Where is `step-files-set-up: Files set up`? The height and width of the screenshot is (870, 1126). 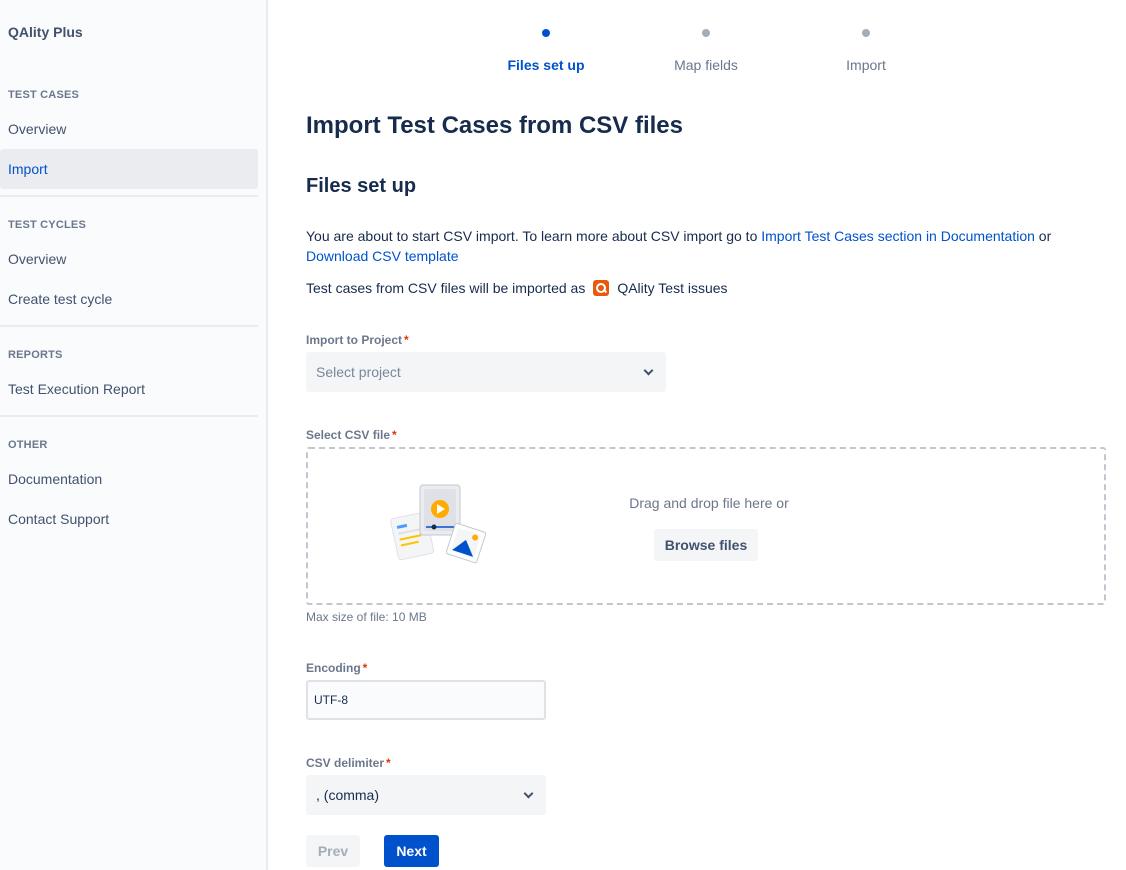 step-files-set-up: Files set up is located at coordinates (546, 49).